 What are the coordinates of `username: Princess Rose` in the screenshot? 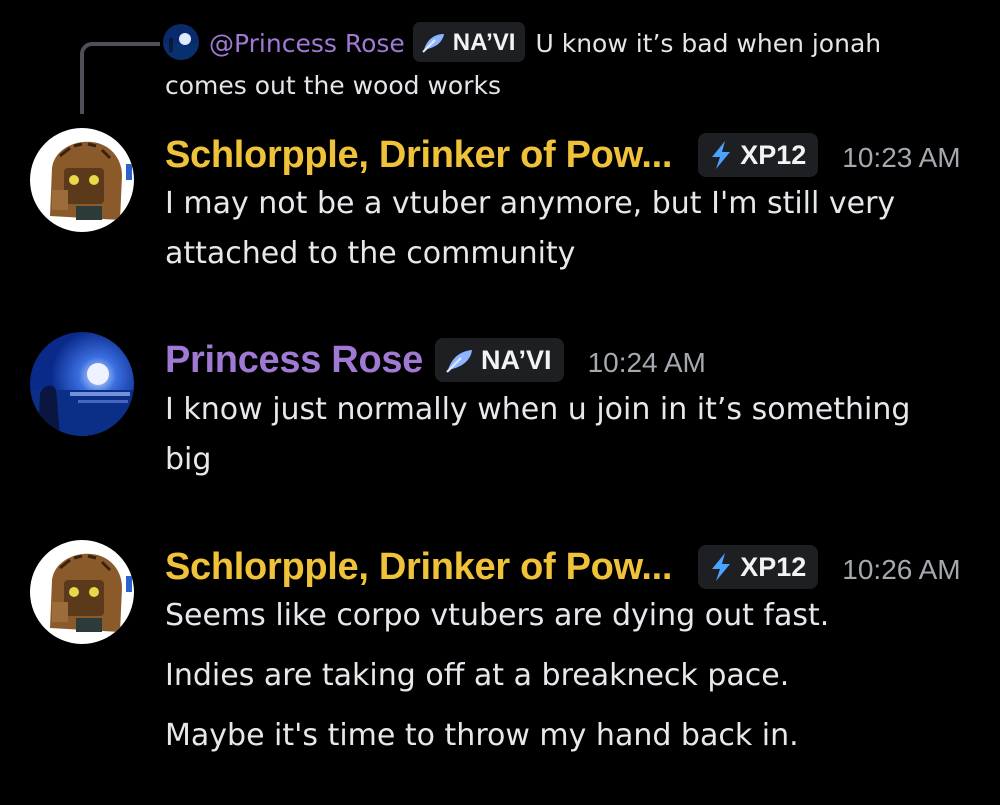 It's located at (294, 360).